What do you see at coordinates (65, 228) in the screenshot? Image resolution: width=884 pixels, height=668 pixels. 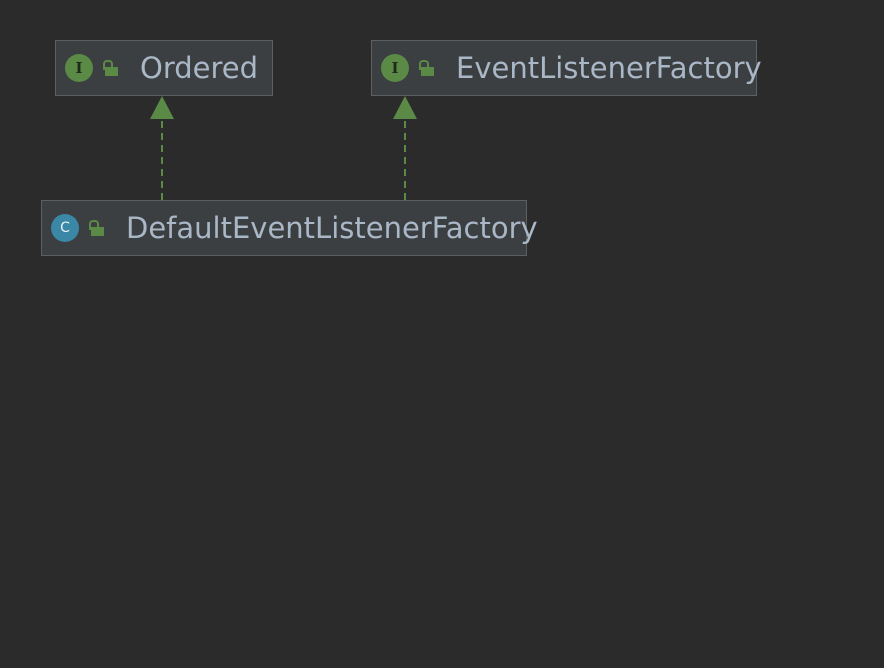 I see `class-icon: C` at bounding box center [65, 228].